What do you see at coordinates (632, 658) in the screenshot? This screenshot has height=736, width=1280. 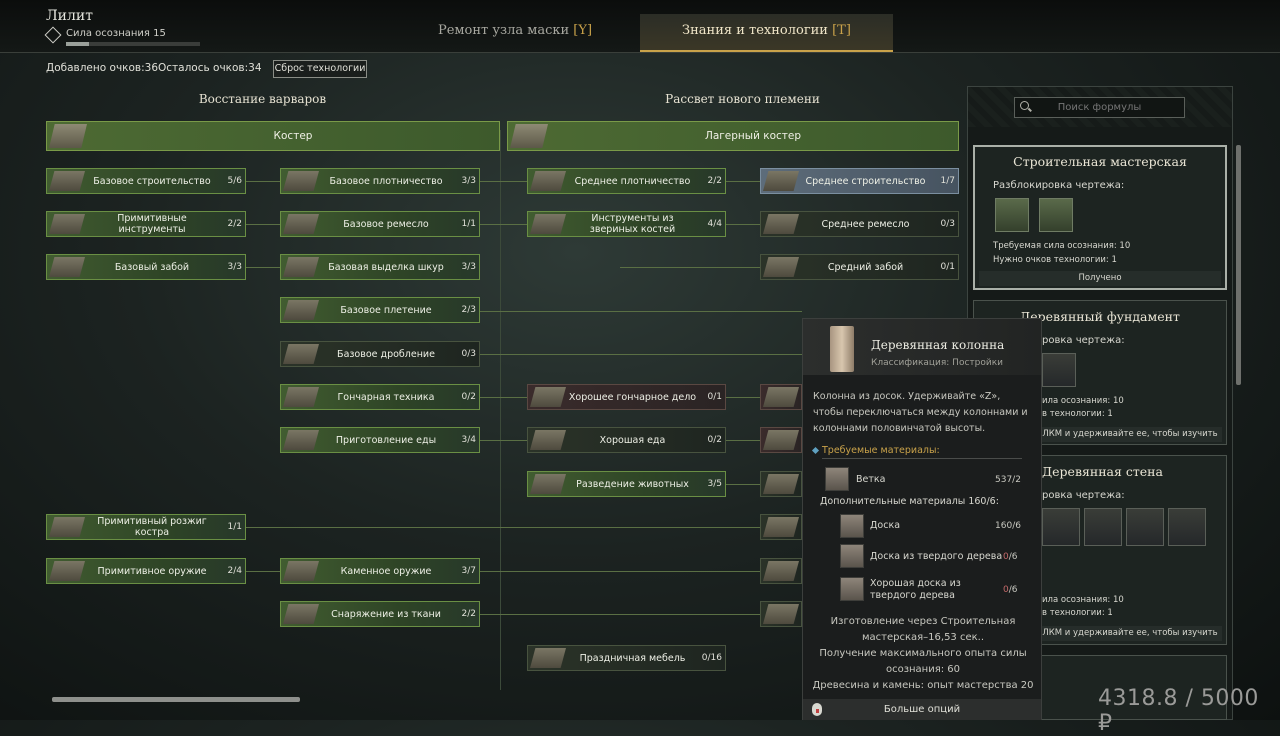 I see `node-label: Праздничная мебель` at bounding box center [632, 658].